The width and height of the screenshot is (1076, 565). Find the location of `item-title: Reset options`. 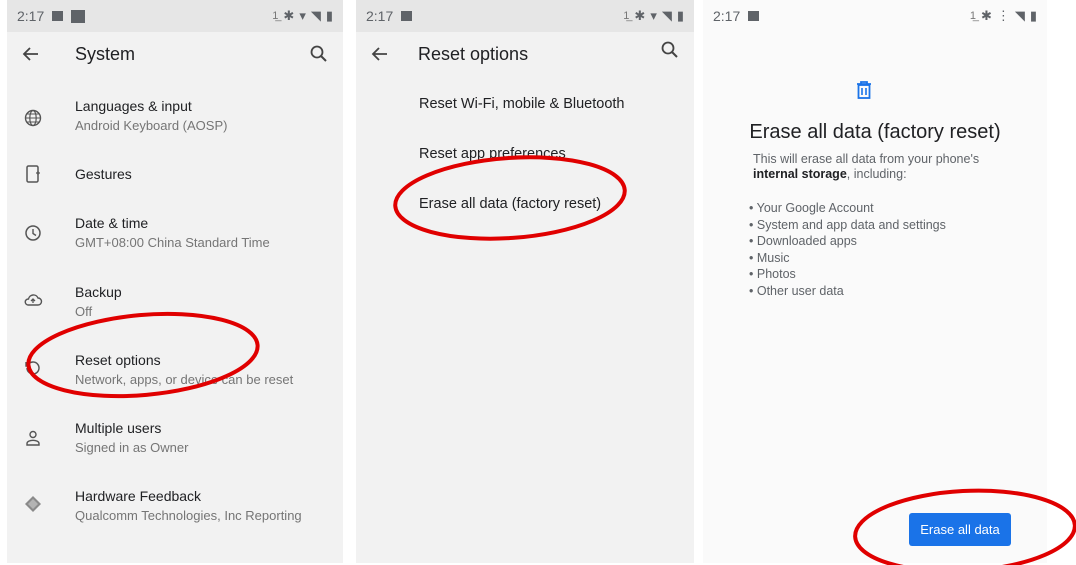

item-title: Reset options is located at coordinates (118, 360).